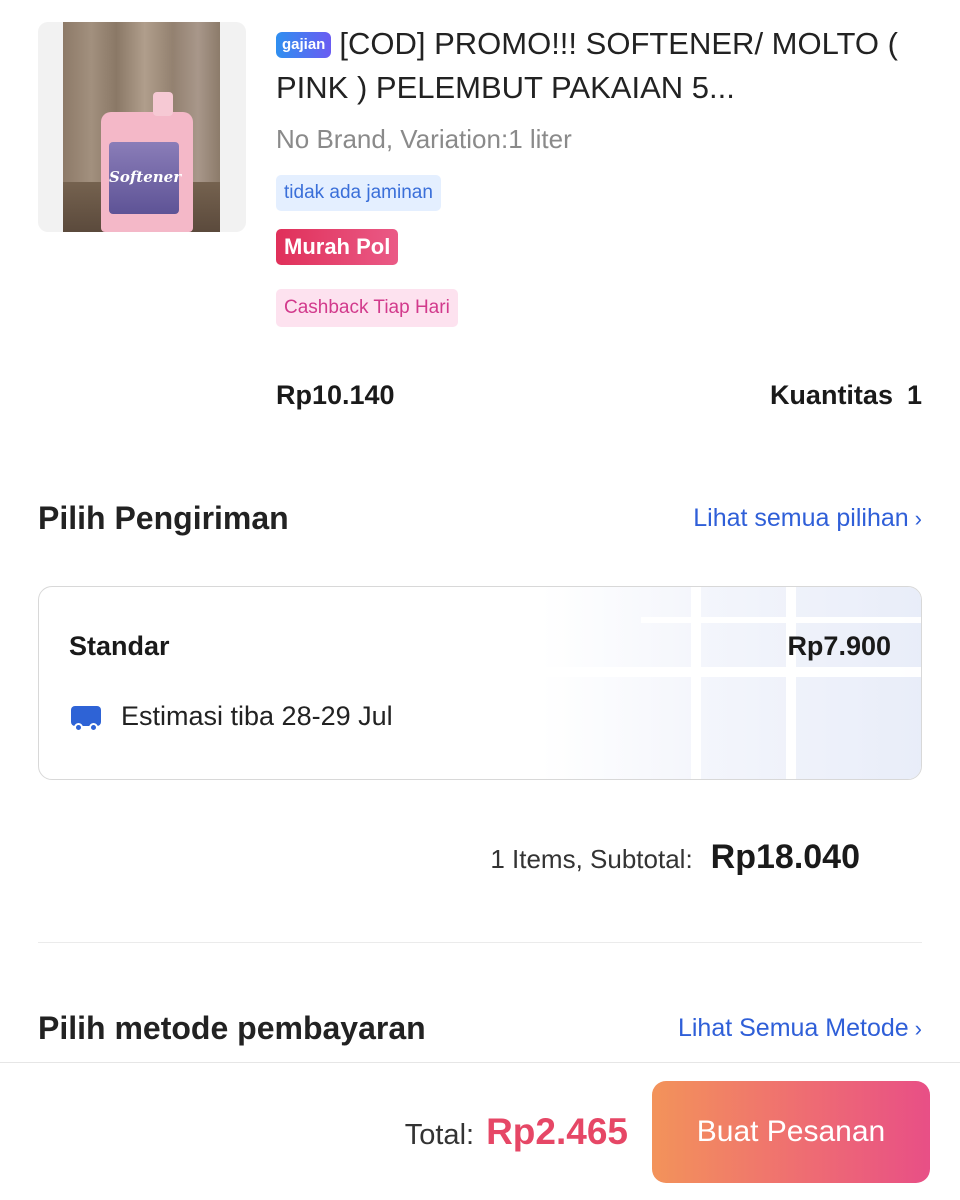 This screenshot has width=960, height=1200. I want to click on delivery-truck-icon, so click(86, 717).